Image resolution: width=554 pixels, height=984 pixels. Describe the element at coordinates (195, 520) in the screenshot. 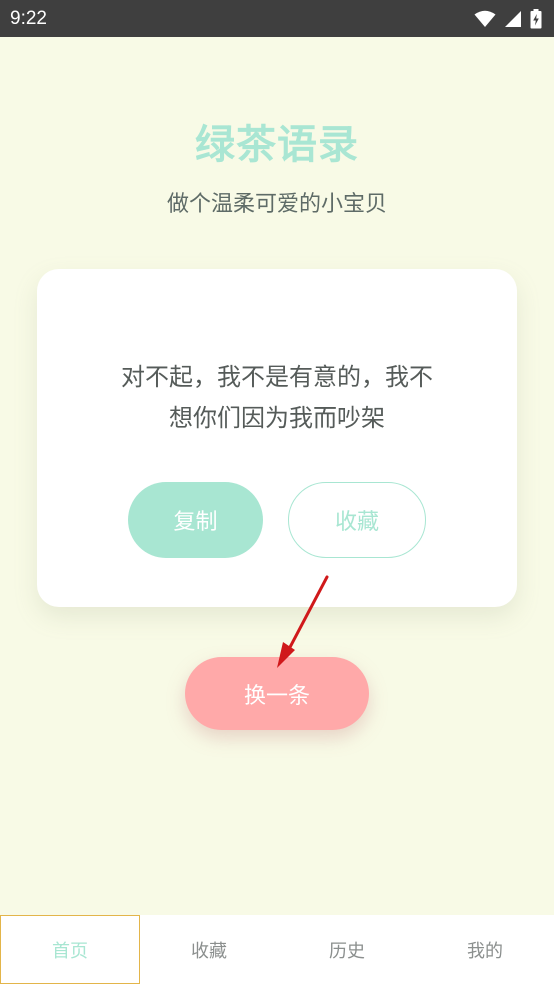

I see `copy-button: 复制` at that location.